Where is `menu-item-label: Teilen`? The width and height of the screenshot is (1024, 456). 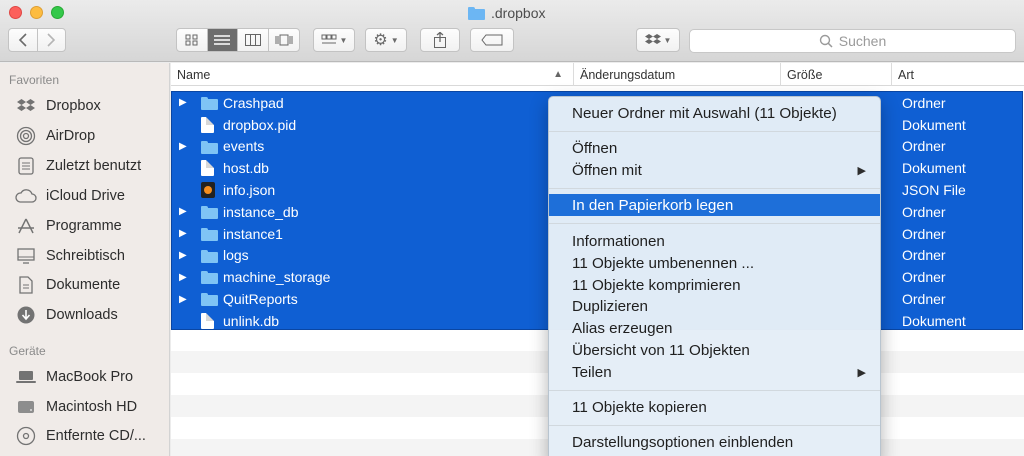
menu-item-label: Teilen is located at coordinates (592, 372).